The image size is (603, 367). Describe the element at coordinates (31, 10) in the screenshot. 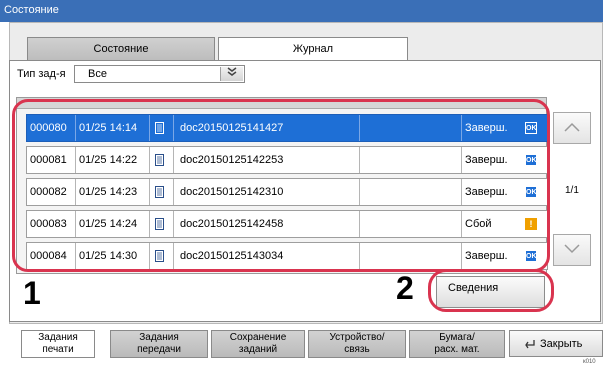

I see `window-title: Состояние` at that location.